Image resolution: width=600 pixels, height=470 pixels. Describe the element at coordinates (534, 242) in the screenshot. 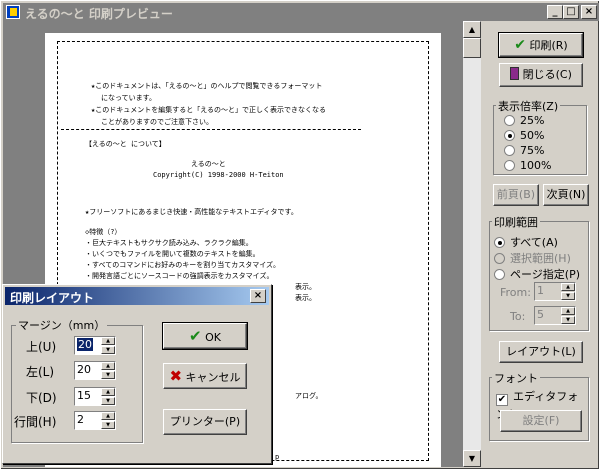

I see `range-all-label: すべて(A)` at that location.